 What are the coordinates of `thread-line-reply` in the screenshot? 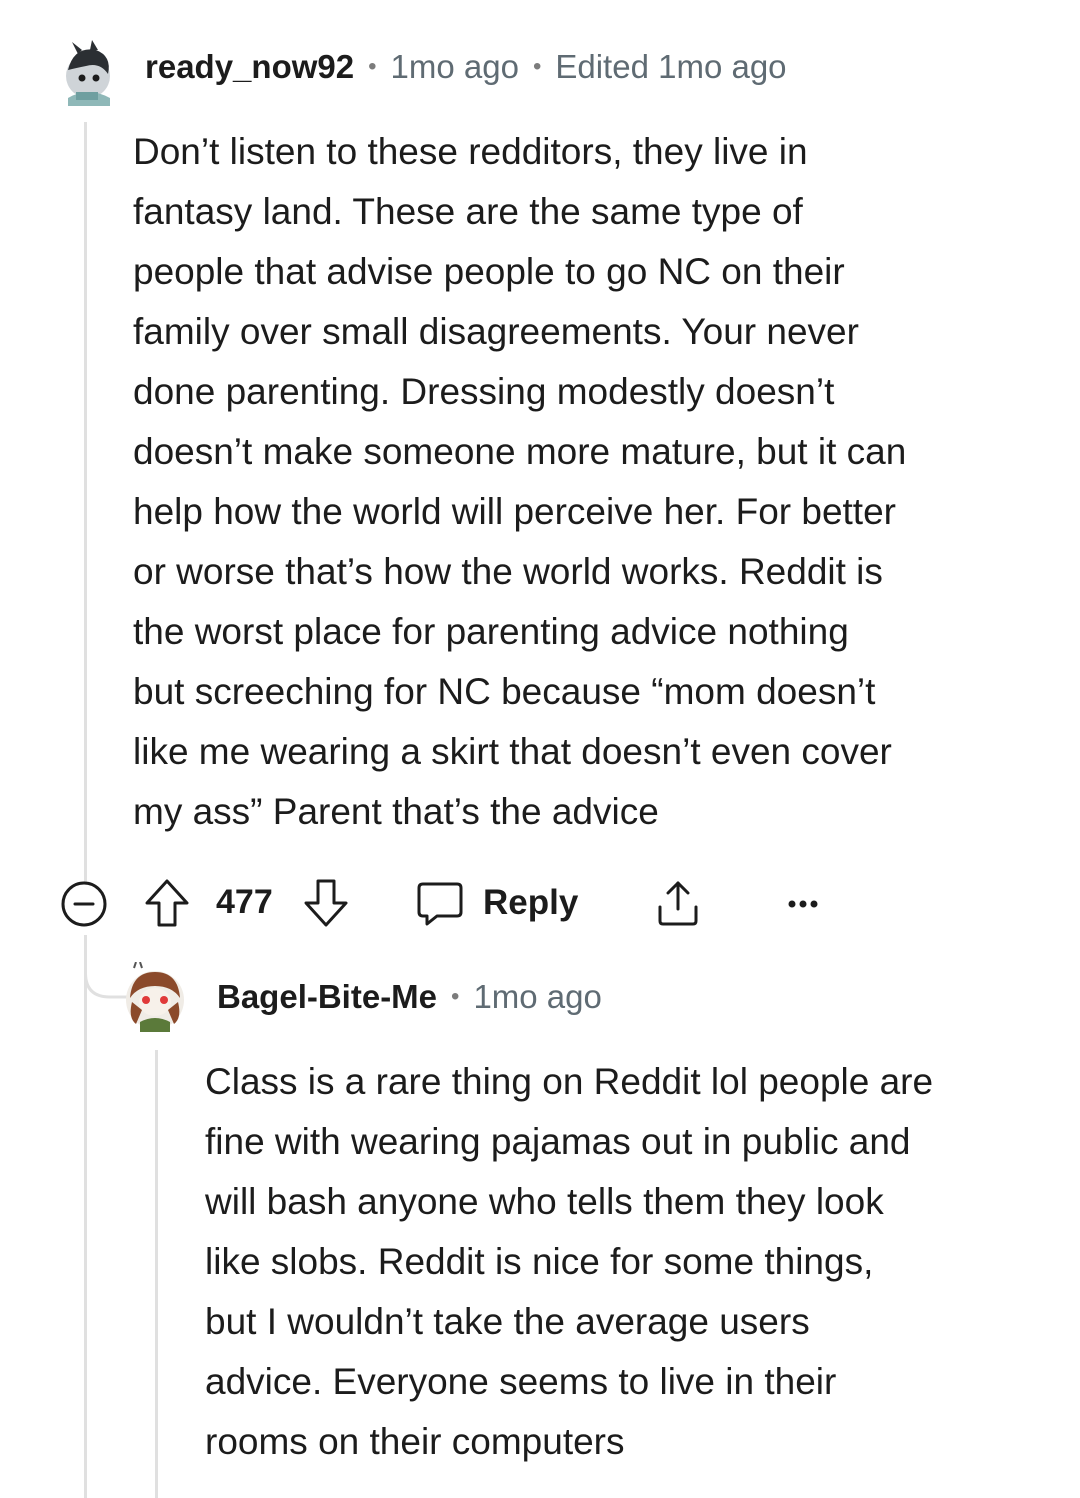 It's located at (156, 1274).